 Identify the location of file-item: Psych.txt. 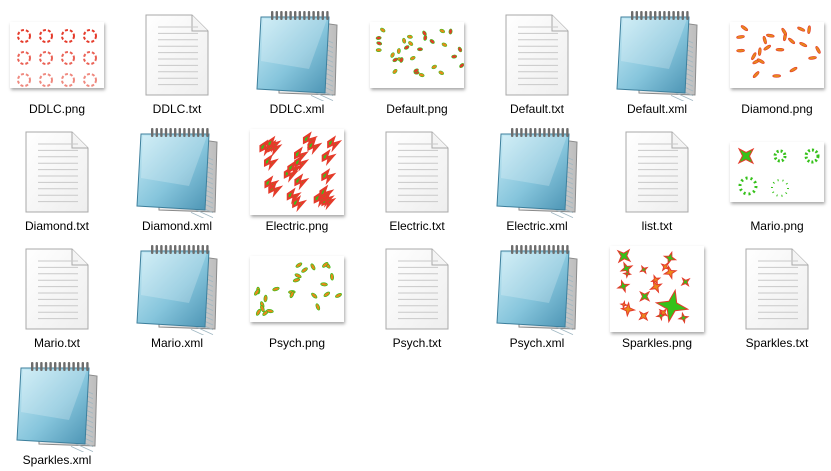
(417, 296).